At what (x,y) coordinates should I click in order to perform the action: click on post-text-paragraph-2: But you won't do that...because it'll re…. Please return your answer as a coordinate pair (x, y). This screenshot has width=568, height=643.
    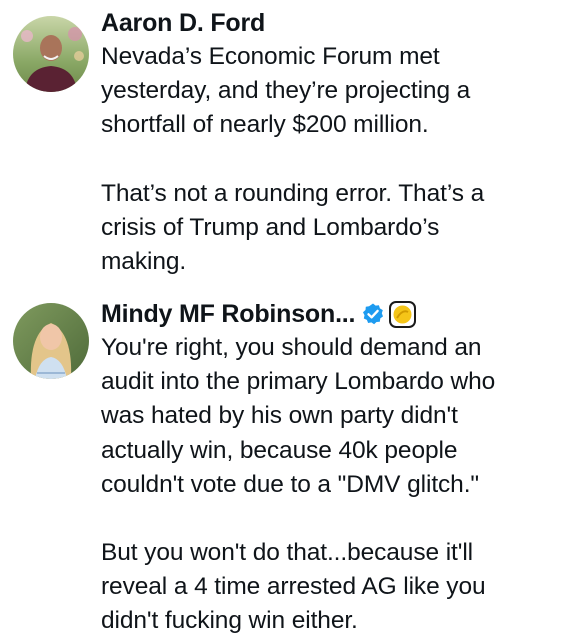
    Looking at the image, I should click on (293, 587).